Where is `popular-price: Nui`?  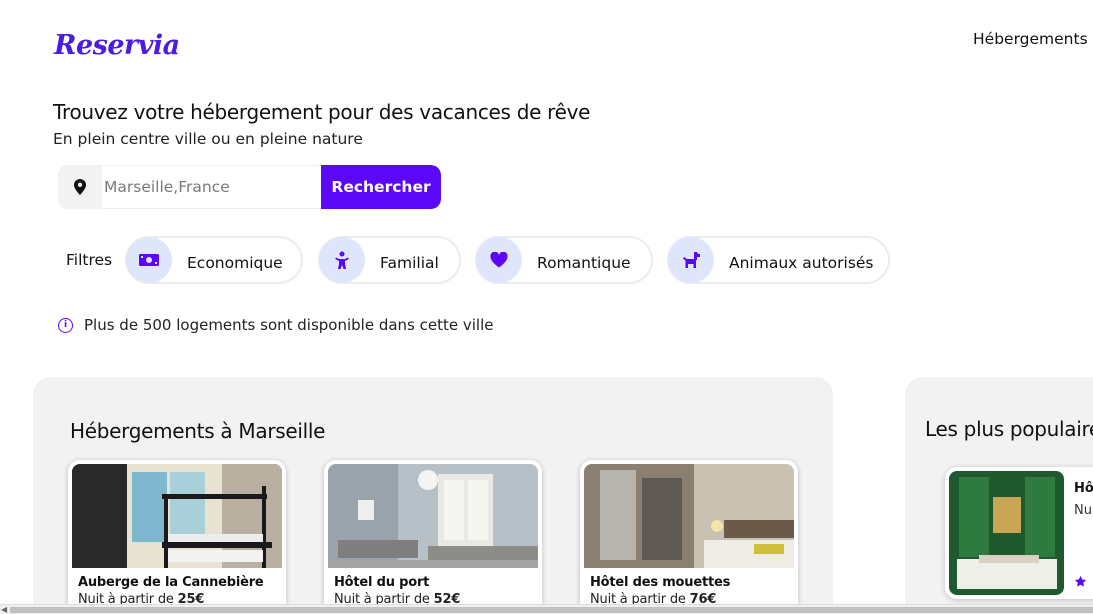
popular-price: Nui is located at coordinates (1083, 510).